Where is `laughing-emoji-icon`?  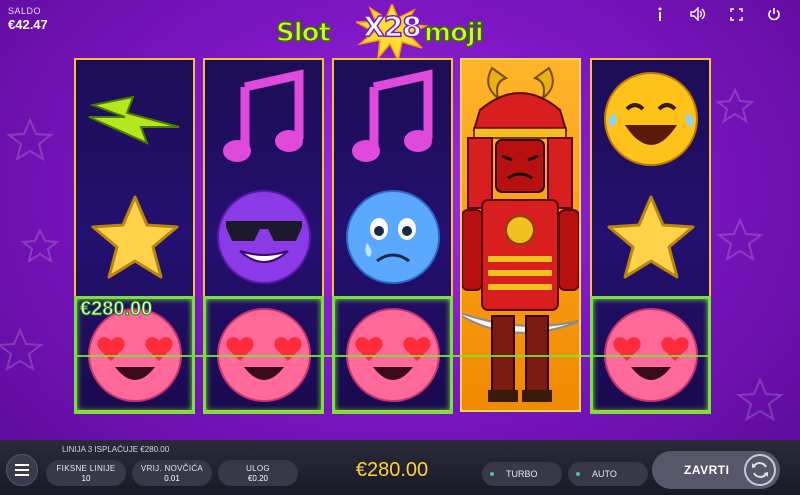 laughing-emoji-icon is located at coordinates (650, 119).